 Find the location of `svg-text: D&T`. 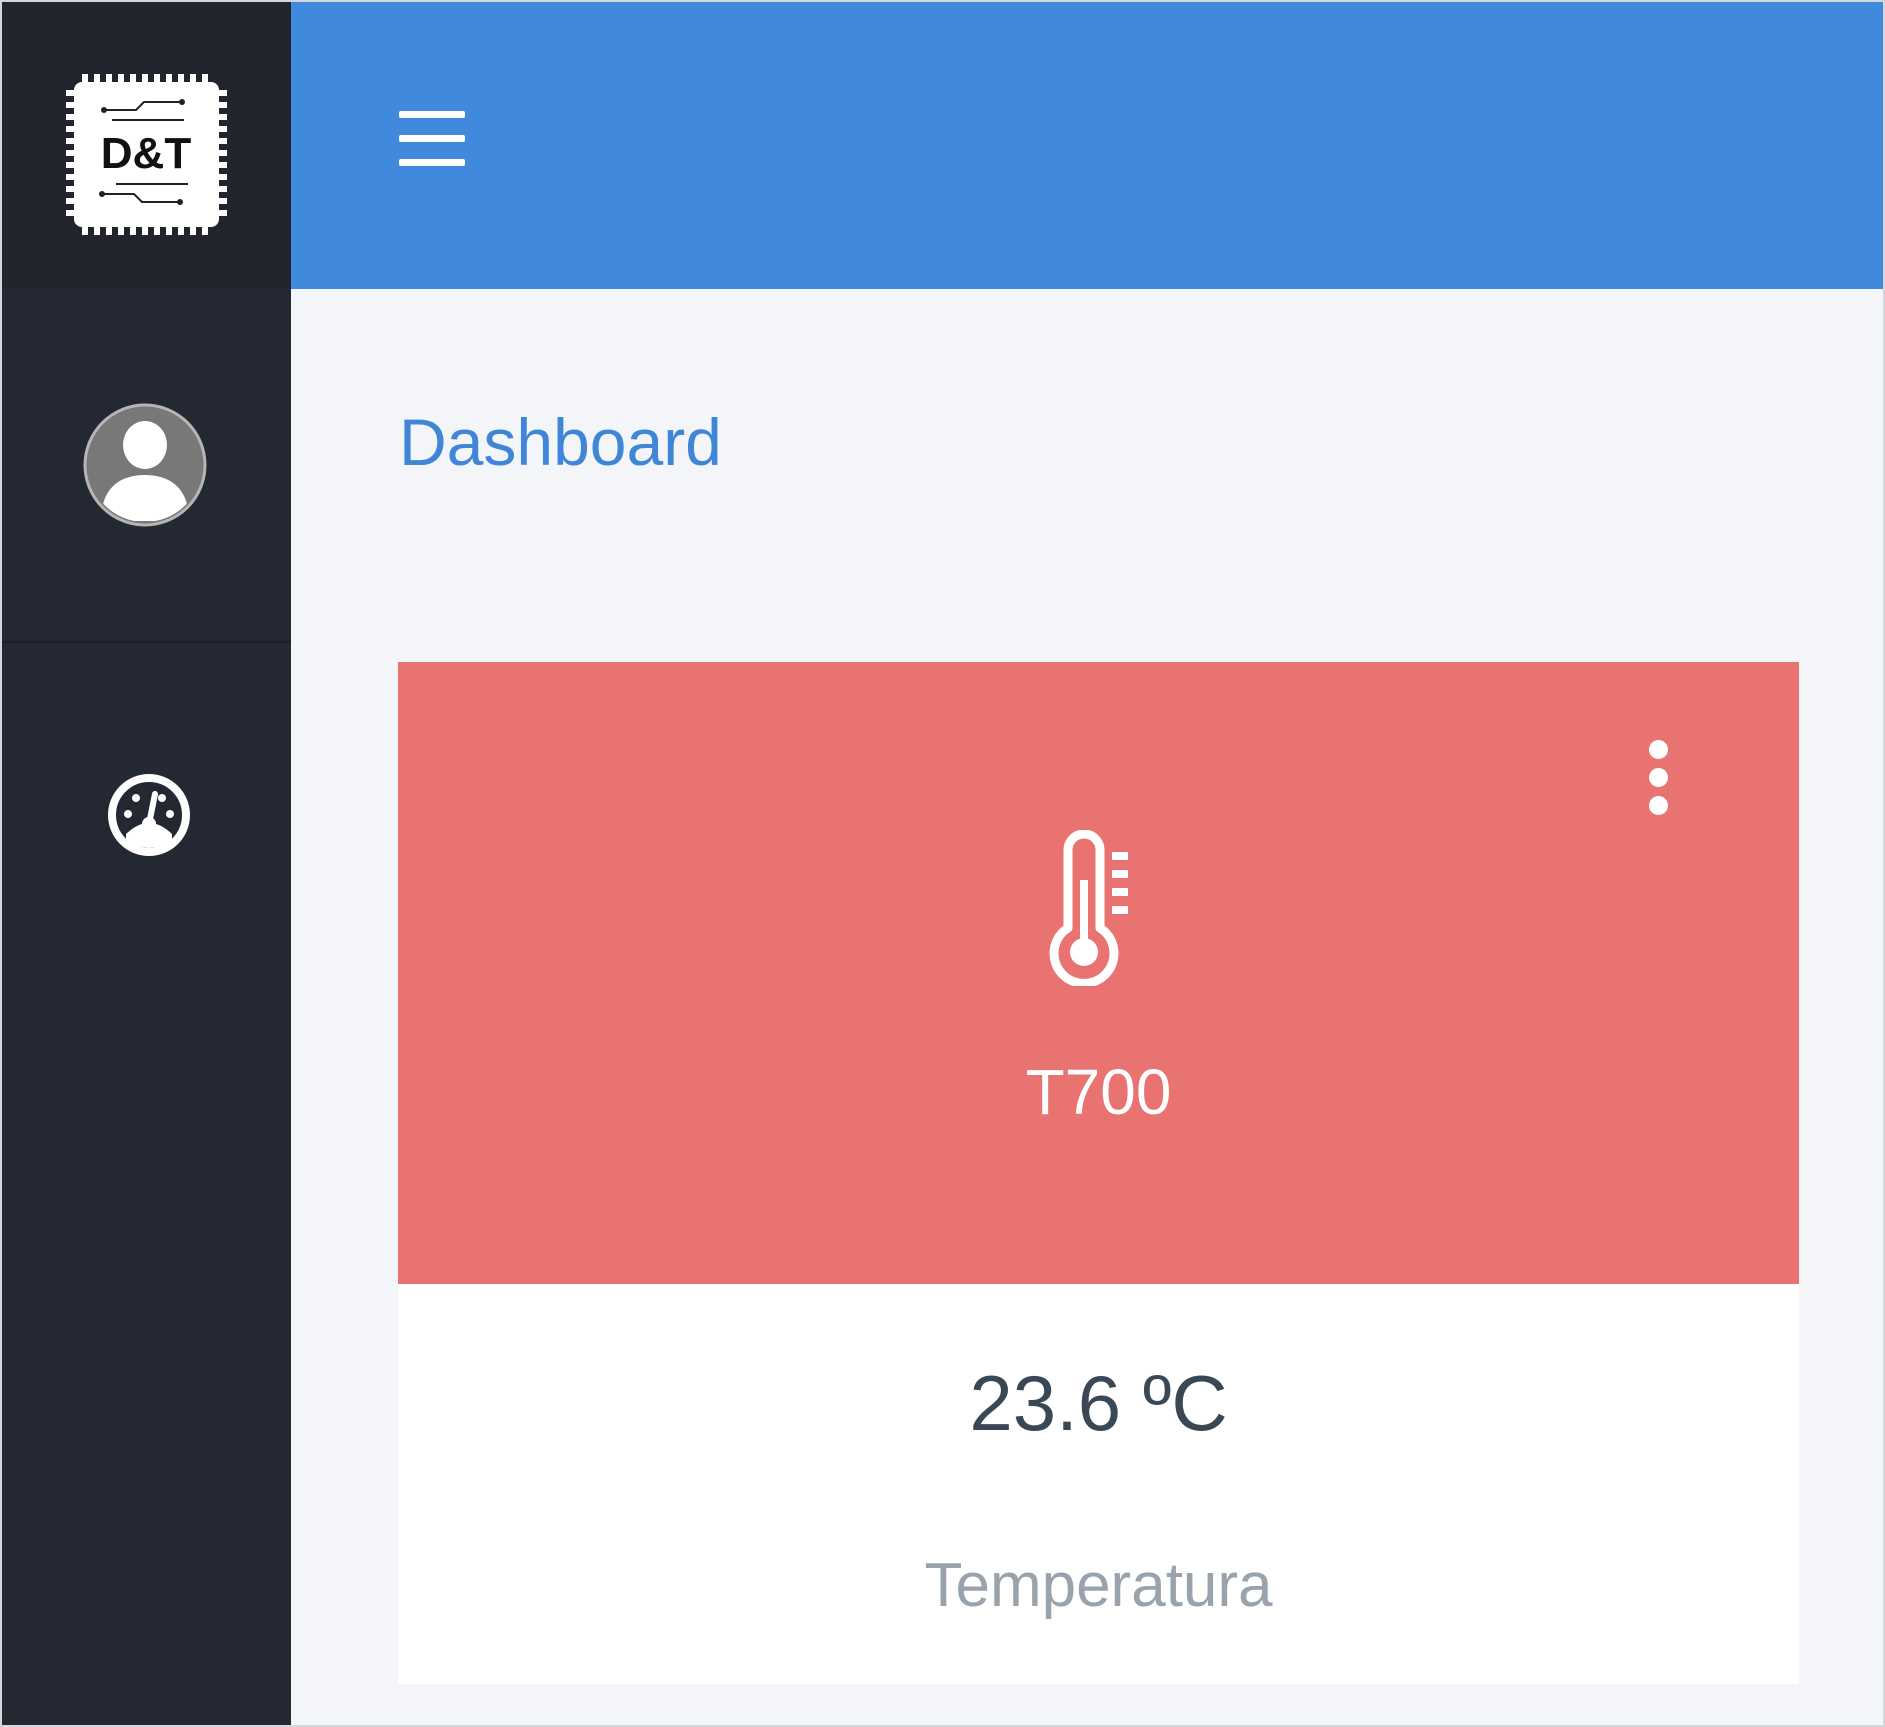

svg-text: D&T is located at coordinates (146, 153).